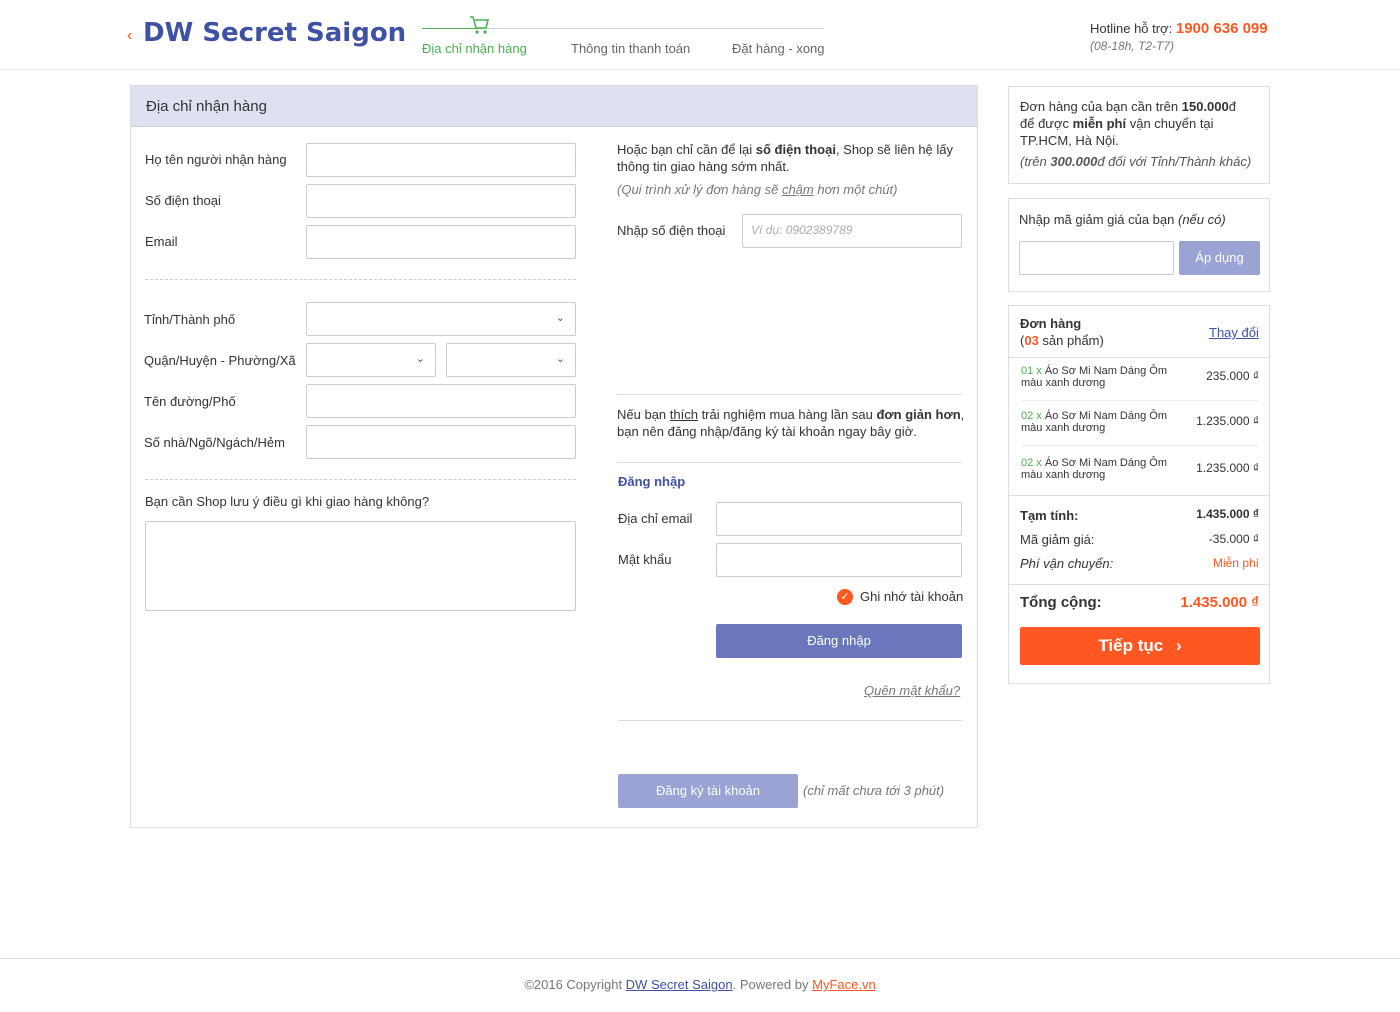 Image resolution: width=1400 pixels, height=1012 pixels. What do you see at coordinates (1232, 376) in the screenshot?
I see `item-price: 235.000 ₫` at bounding box center [1232, 376].